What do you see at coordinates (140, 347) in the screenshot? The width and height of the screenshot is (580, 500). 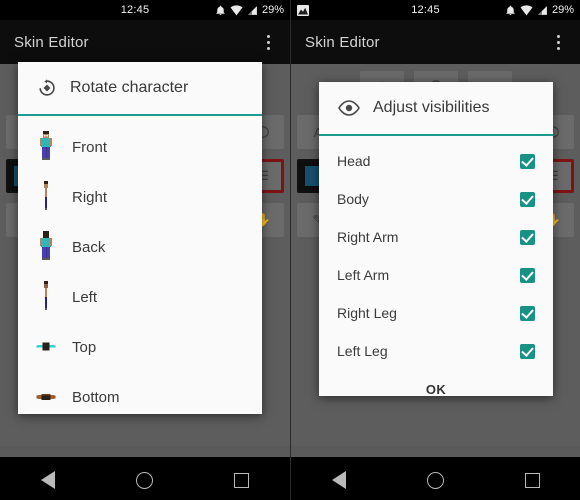 I see `rotate-option-top: Top` at bounding box center [140, 347].